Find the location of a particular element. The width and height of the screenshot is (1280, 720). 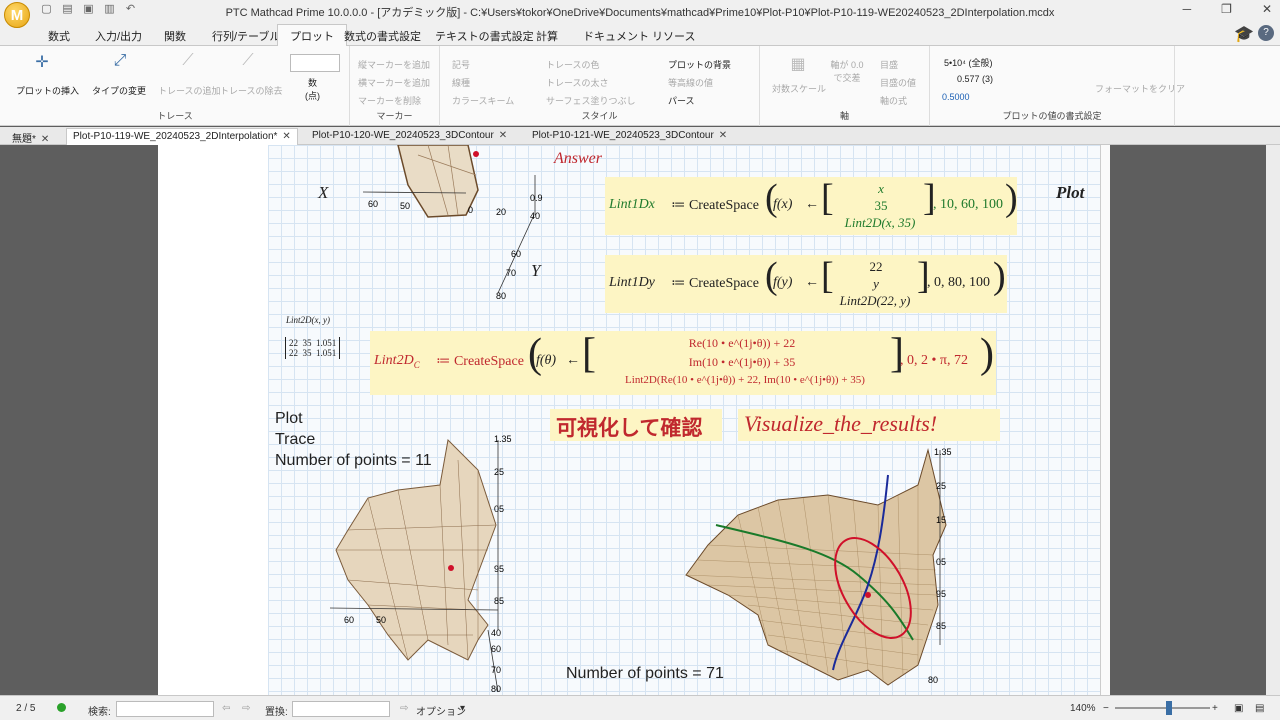

insert-plot-button: プロットの挿入 is located at coordinates (47, 90).